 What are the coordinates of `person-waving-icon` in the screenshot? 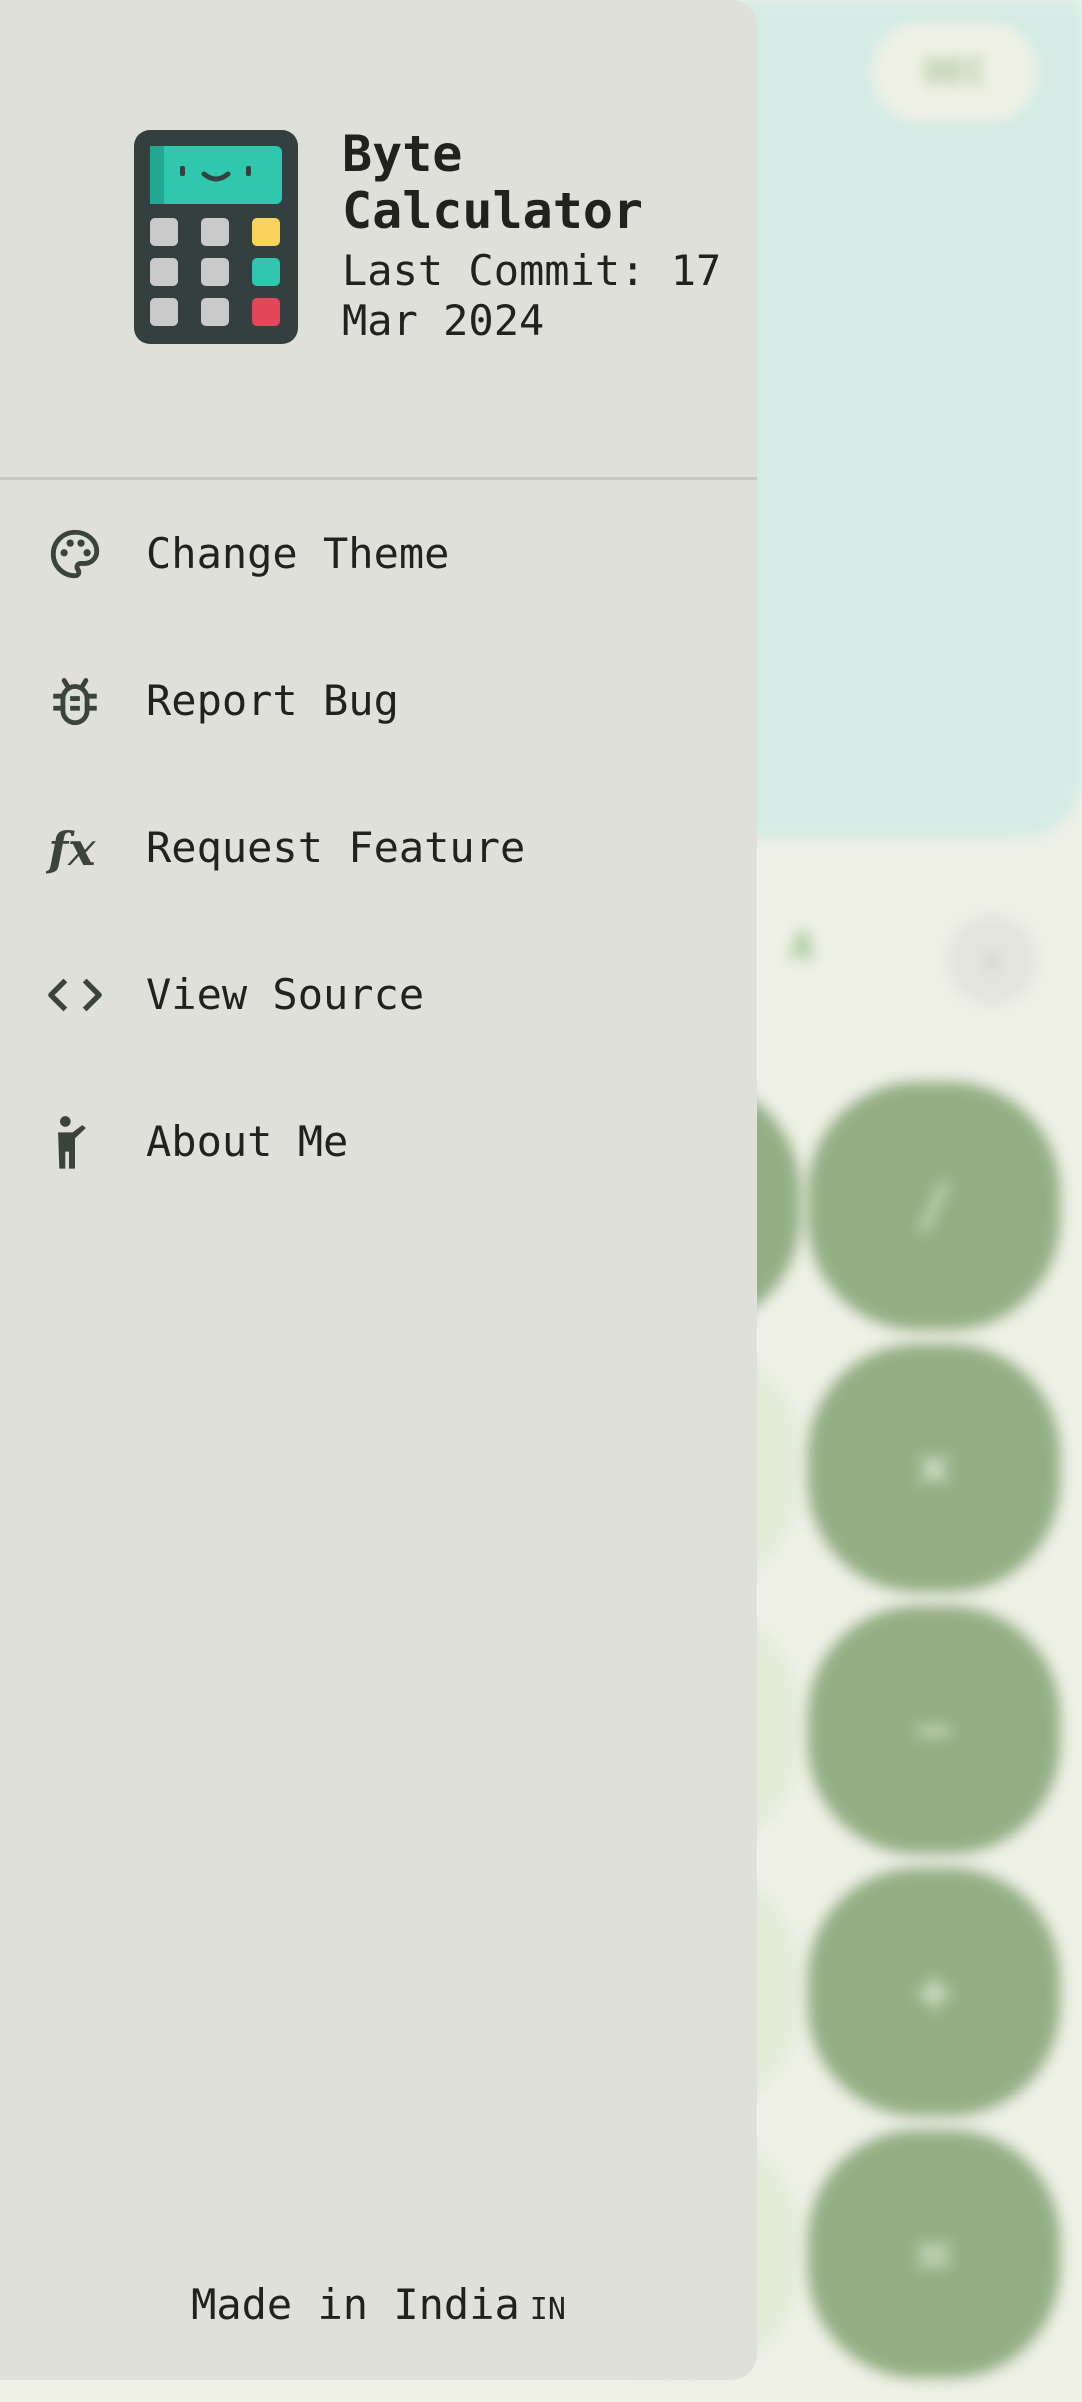 It's located at (75, 1142).